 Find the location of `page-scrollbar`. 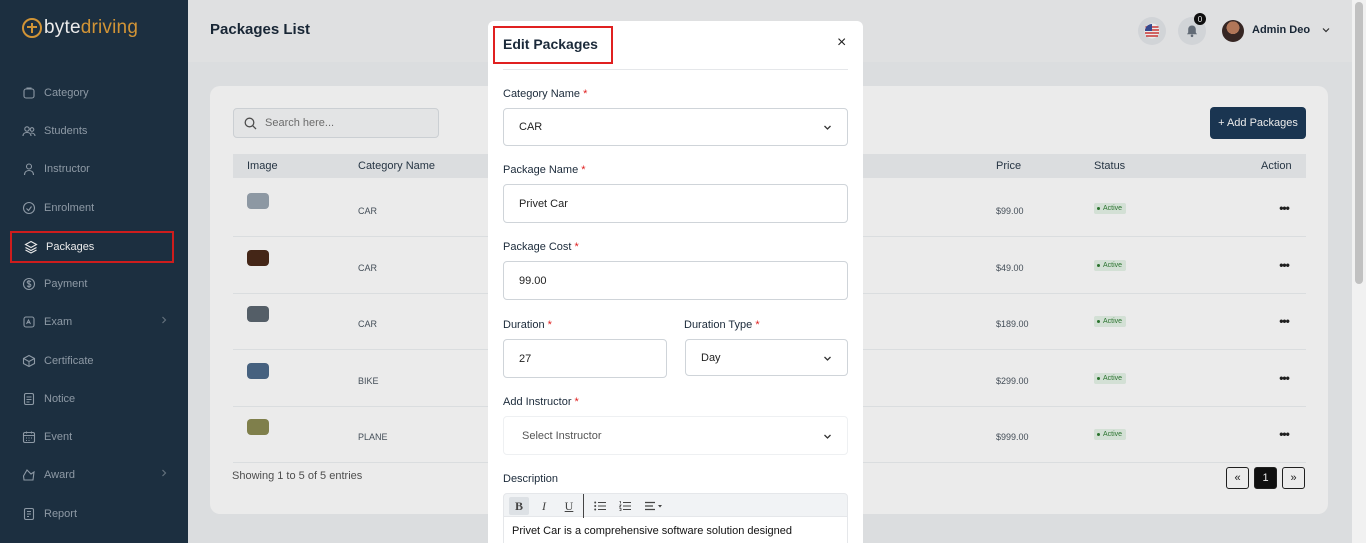

page-scrollbar is located at coordinates (1359, 271).